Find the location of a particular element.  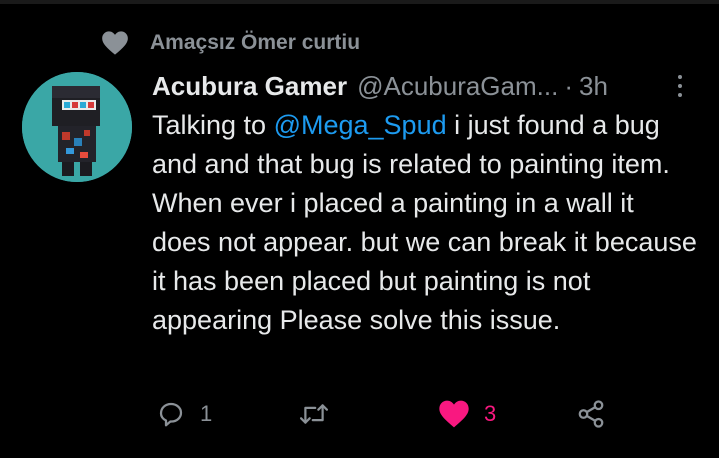

reply-button: 1 is located at coordinates (184, 414).